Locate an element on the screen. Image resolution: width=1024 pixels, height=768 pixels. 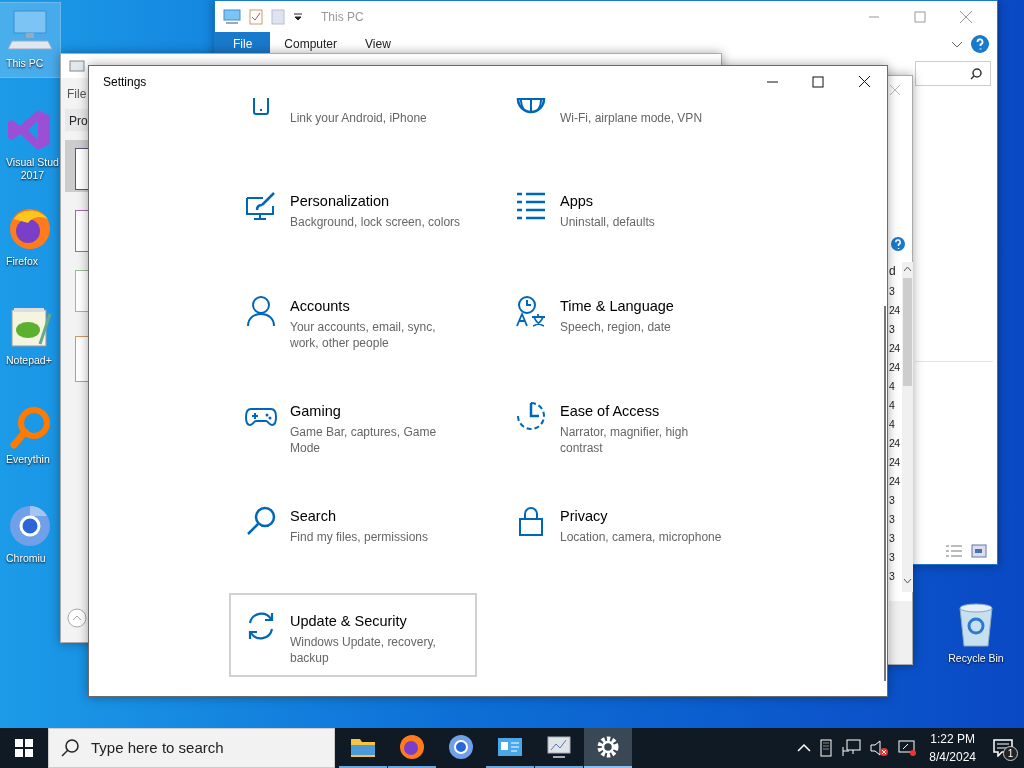
volume-muted-icon is located at coordinates (879, 748).